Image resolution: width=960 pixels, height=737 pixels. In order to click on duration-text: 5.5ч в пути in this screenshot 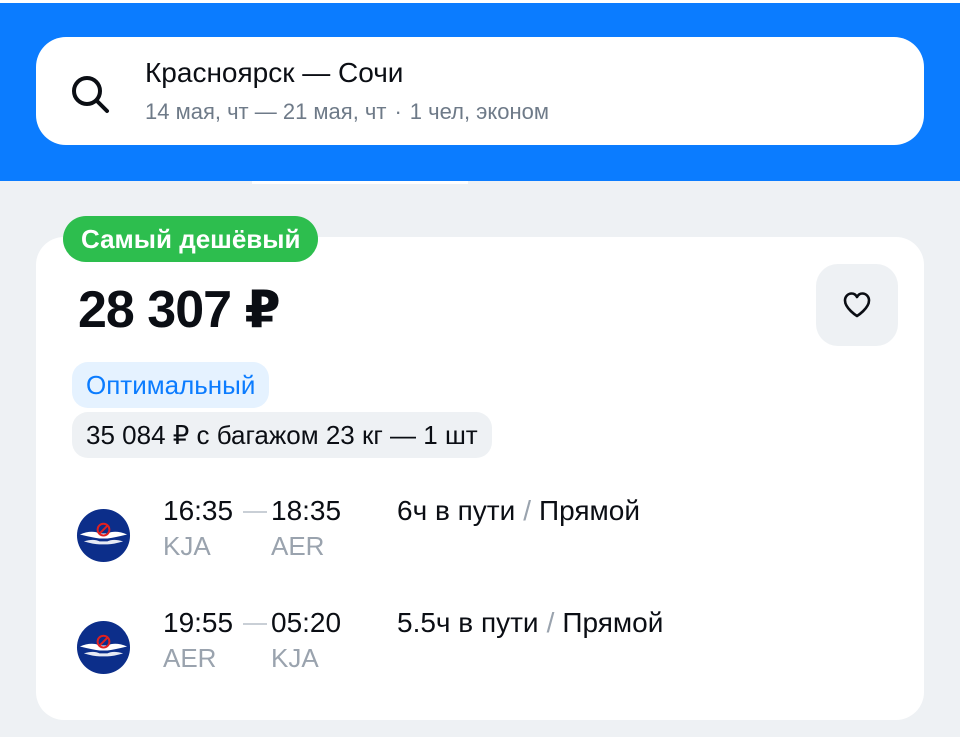, I will do `click(468, 622)`.